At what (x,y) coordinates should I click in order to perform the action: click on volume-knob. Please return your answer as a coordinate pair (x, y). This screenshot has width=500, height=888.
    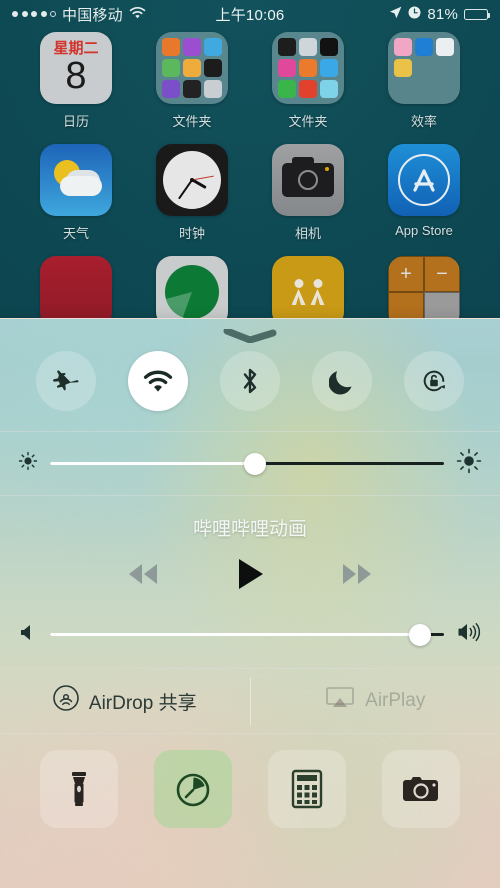
    Looking at the image, I should click on (420, 634).